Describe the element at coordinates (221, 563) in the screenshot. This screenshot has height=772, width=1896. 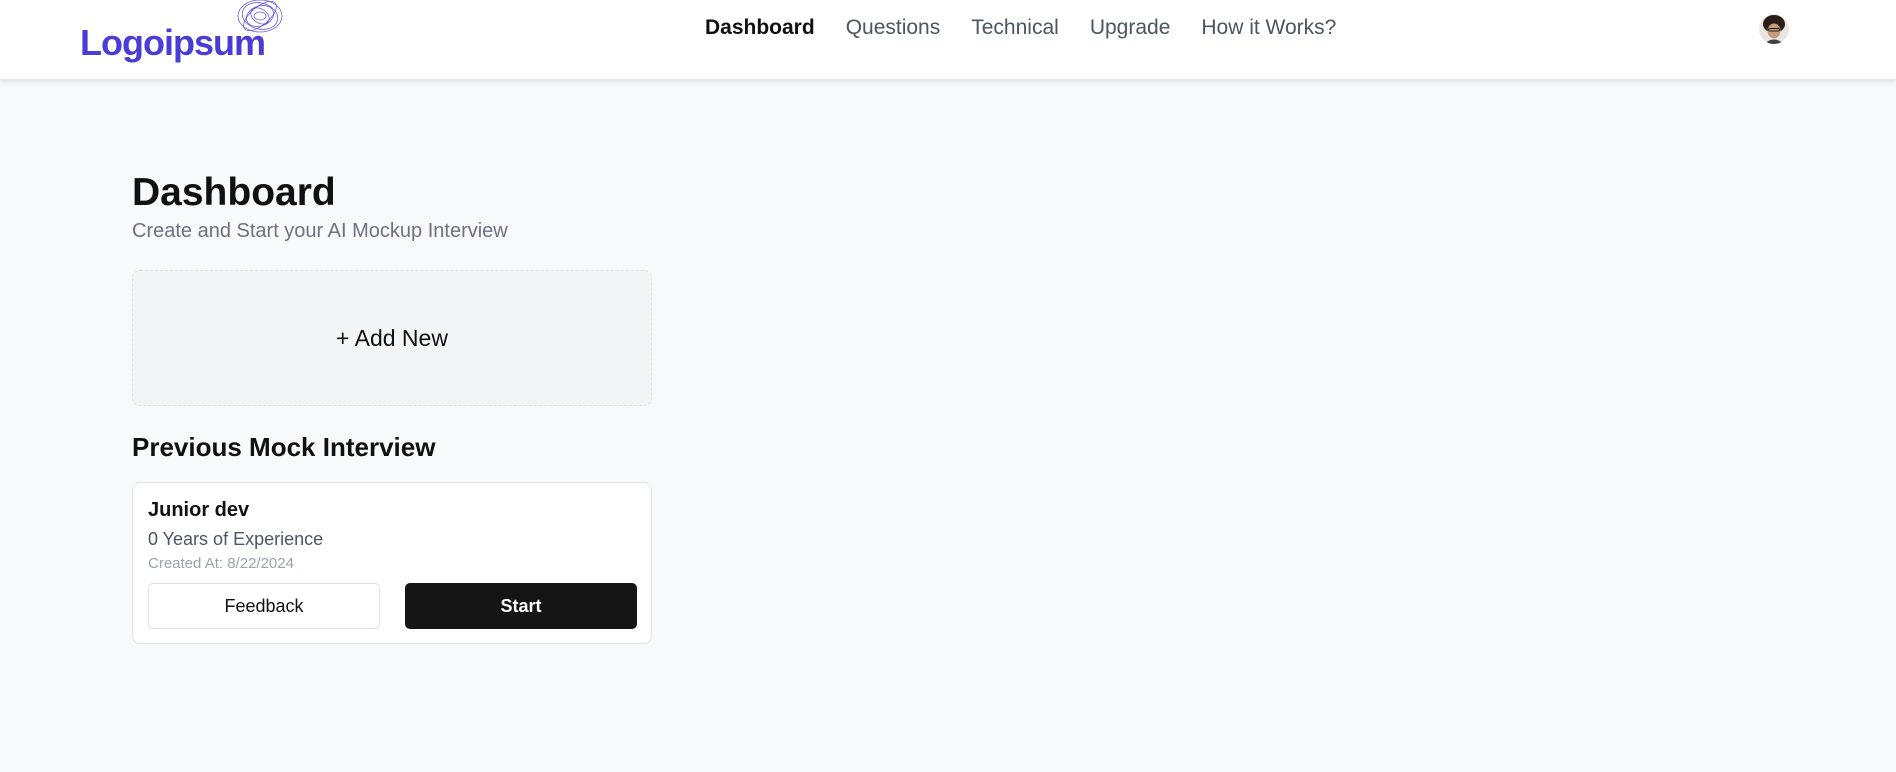
I see `interview-created-at: Created At: 8/22/2024` at that location.